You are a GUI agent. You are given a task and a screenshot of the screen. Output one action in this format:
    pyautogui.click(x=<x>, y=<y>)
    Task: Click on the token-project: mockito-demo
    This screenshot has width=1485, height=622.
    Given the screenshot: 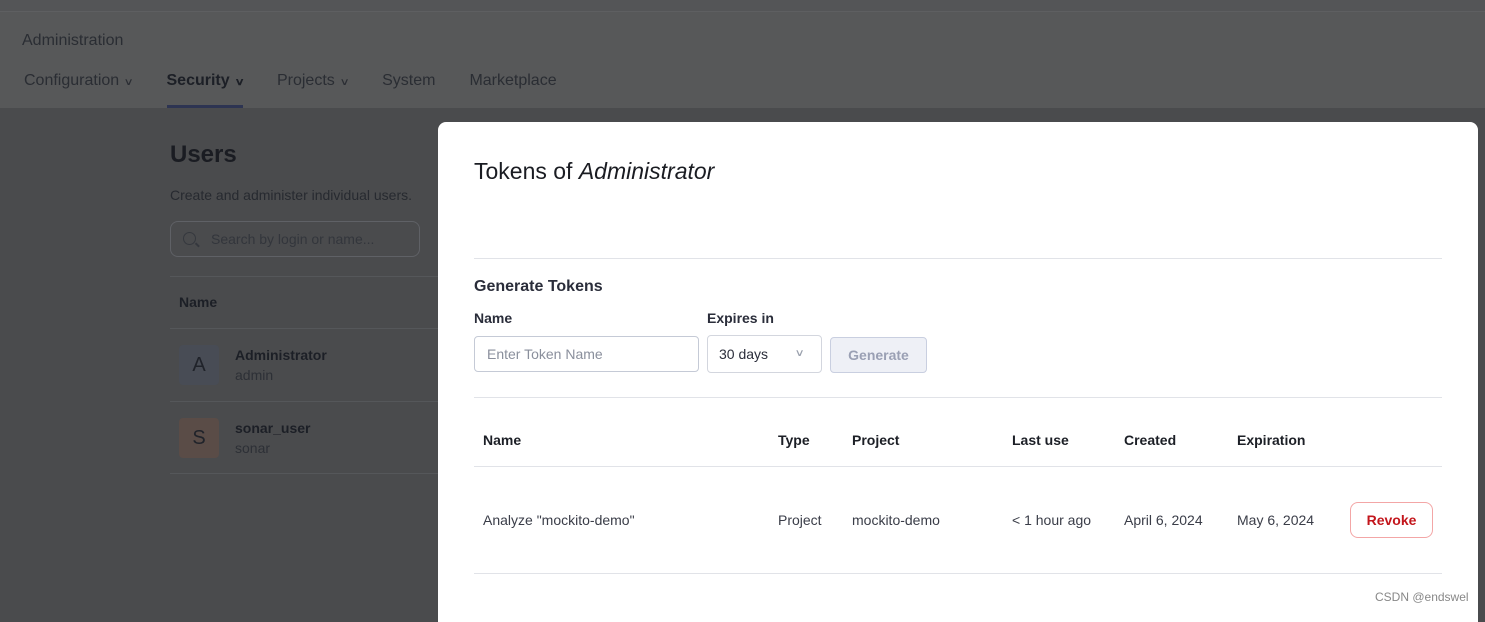 What is the action you would take?
    pyautogui.click(x=896, y=520)
    